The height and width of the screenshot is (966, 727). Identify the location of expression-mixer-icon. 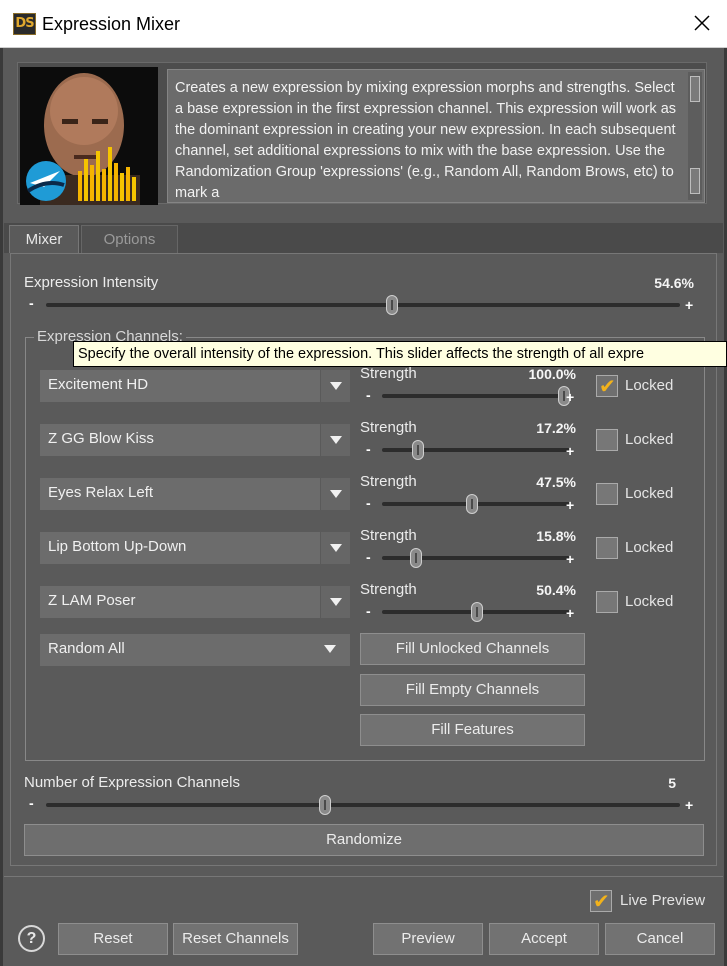
(89, 136).